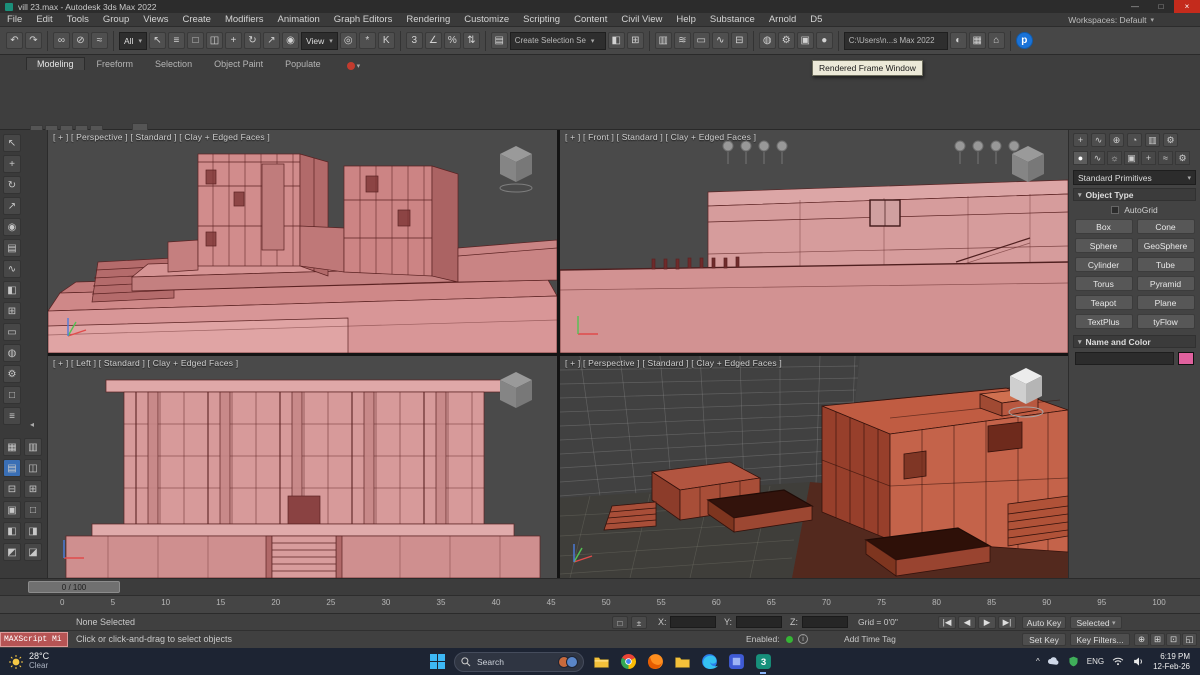 The image size is (1200, 675). What do you see at coordinates (557, 40) in the screenshot?
I see `named-selection-set-field: Create Selection Se ▾` at bounding box center [557, 40].